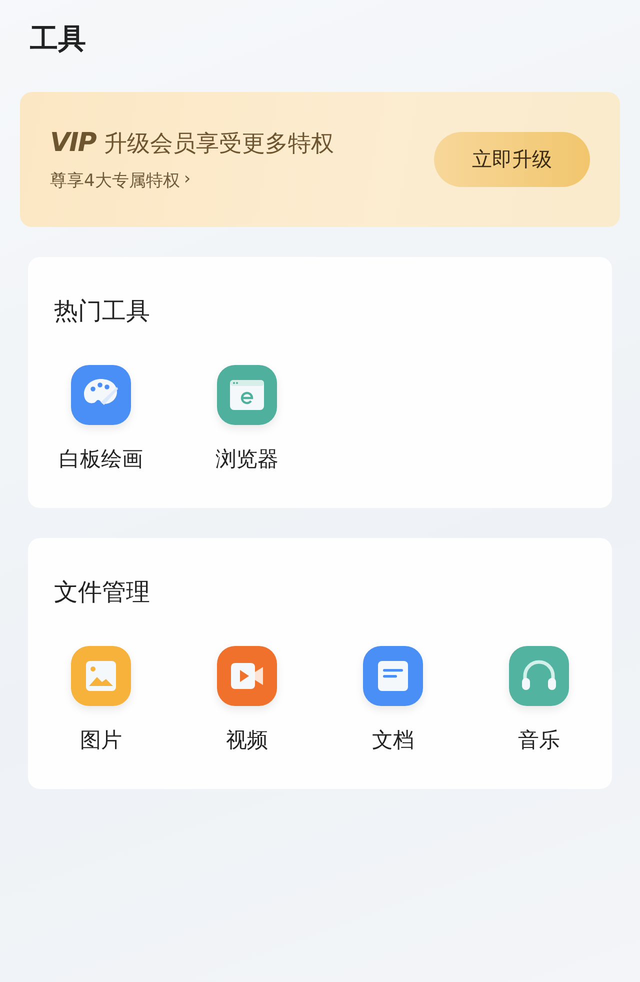  What do you see at coordinates (101, 459) in the screenshot?
I see `tool-label: 白板绘画` at bounding box center [101, 459].